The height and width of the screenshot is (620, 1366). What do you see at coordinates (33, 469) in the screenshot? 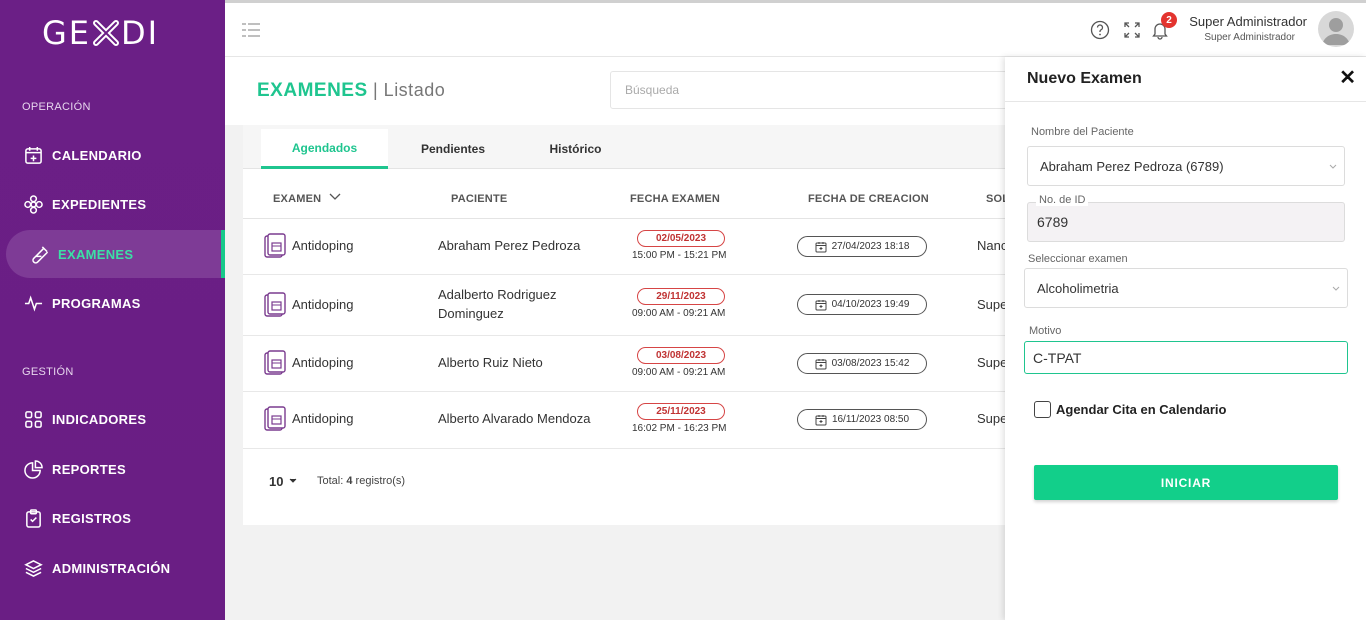
I see `pie-chart-icon` at bounding box center [33, 469].